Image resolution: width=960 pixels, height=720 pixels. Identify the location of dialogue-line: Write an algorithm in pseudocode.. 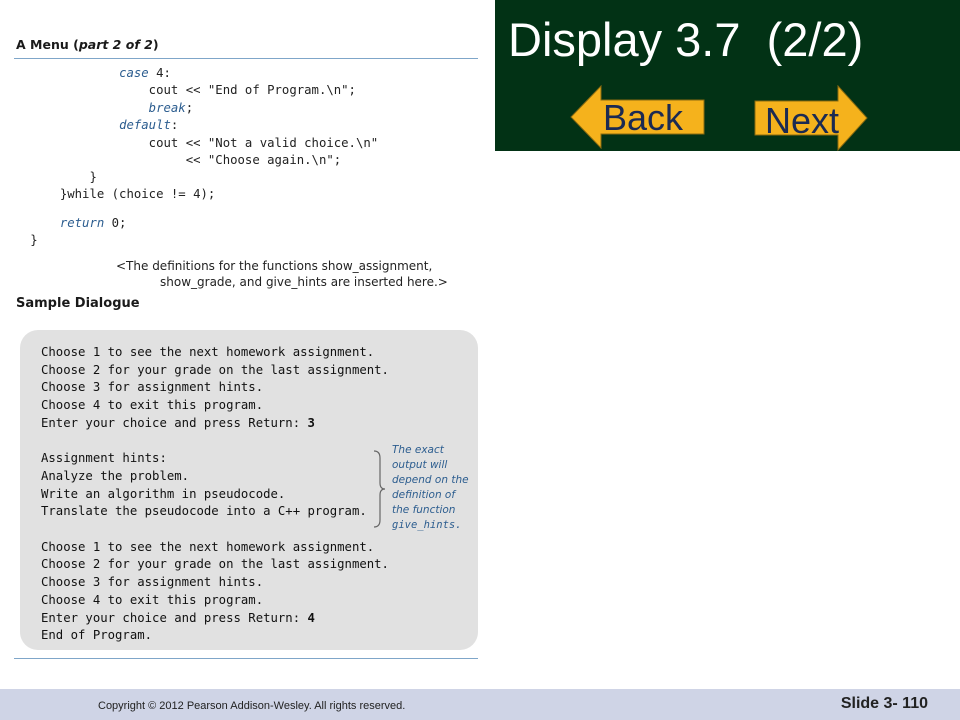
(163, 493).